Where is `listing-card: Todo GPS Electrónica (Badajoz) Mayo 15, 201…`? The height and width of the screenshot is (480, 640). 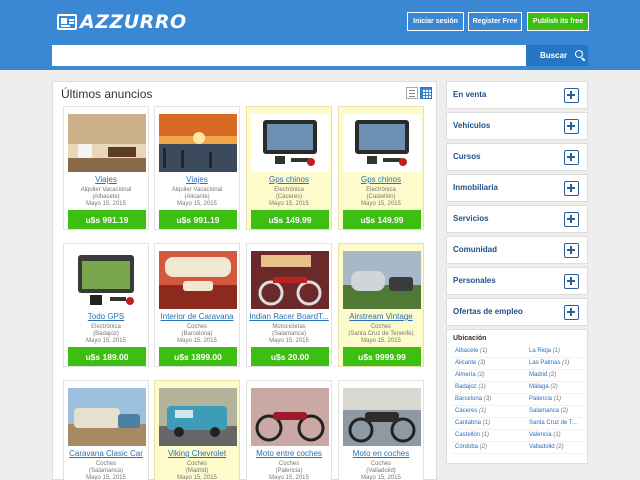 listing-card: Todo GPS Electrónica (Badajoz) Mayo 15, 201… is located at coordinates (106, 305).